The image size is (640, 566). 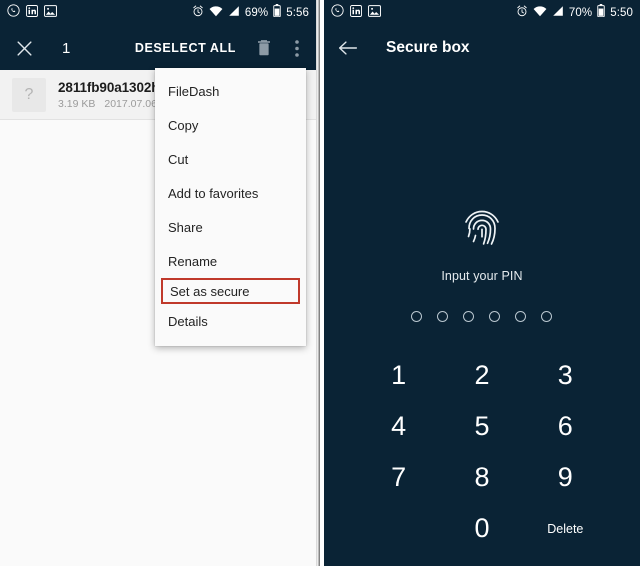 I want to click on menu-item-details: Details, so click(x=230, y=321).